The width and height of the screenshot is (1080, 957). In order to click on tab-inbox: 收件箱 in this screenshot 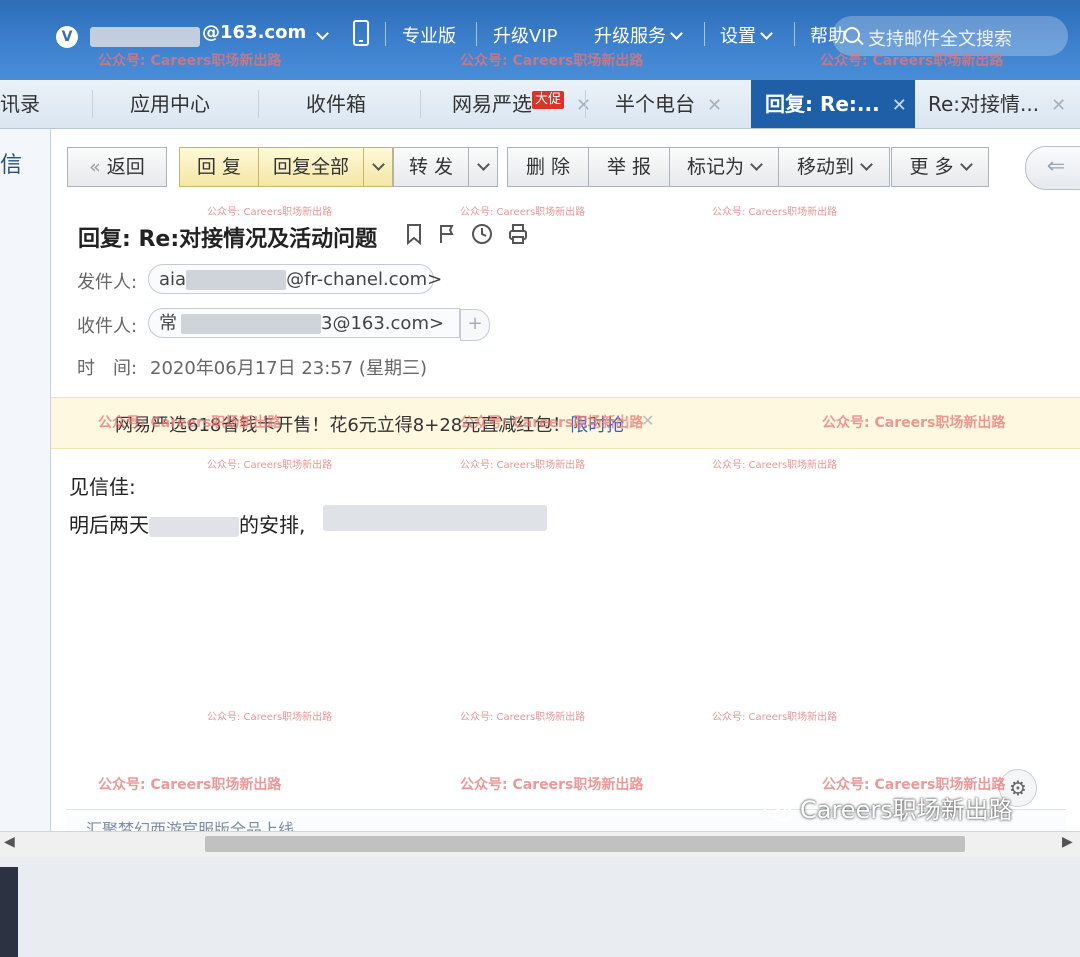, I will do `click(336, 104)`.